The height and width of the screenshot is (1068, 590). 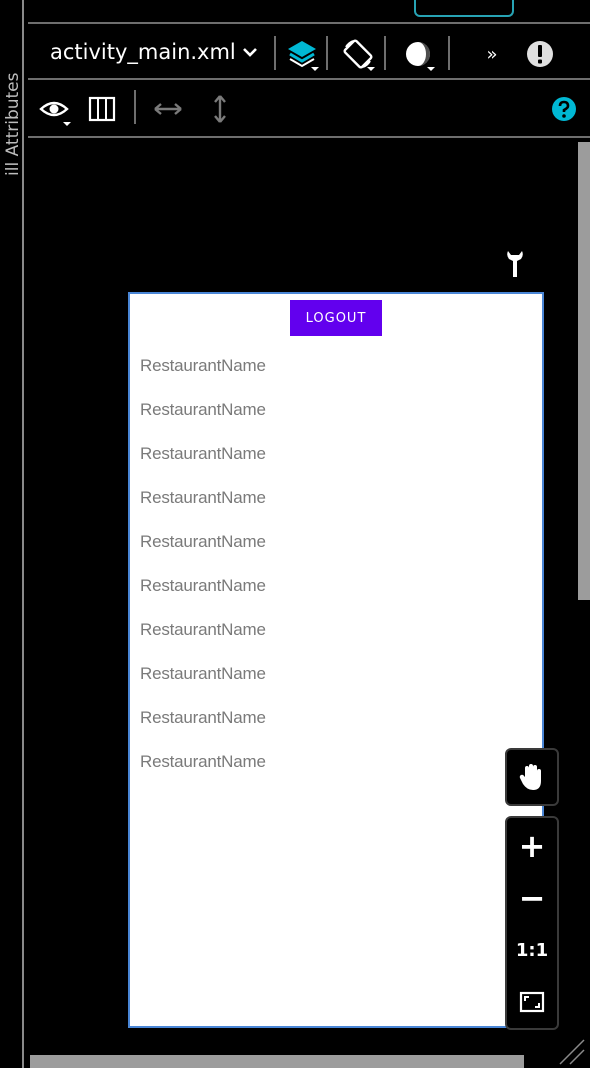 I want to click on pan-button, so click(x=532, y=777).